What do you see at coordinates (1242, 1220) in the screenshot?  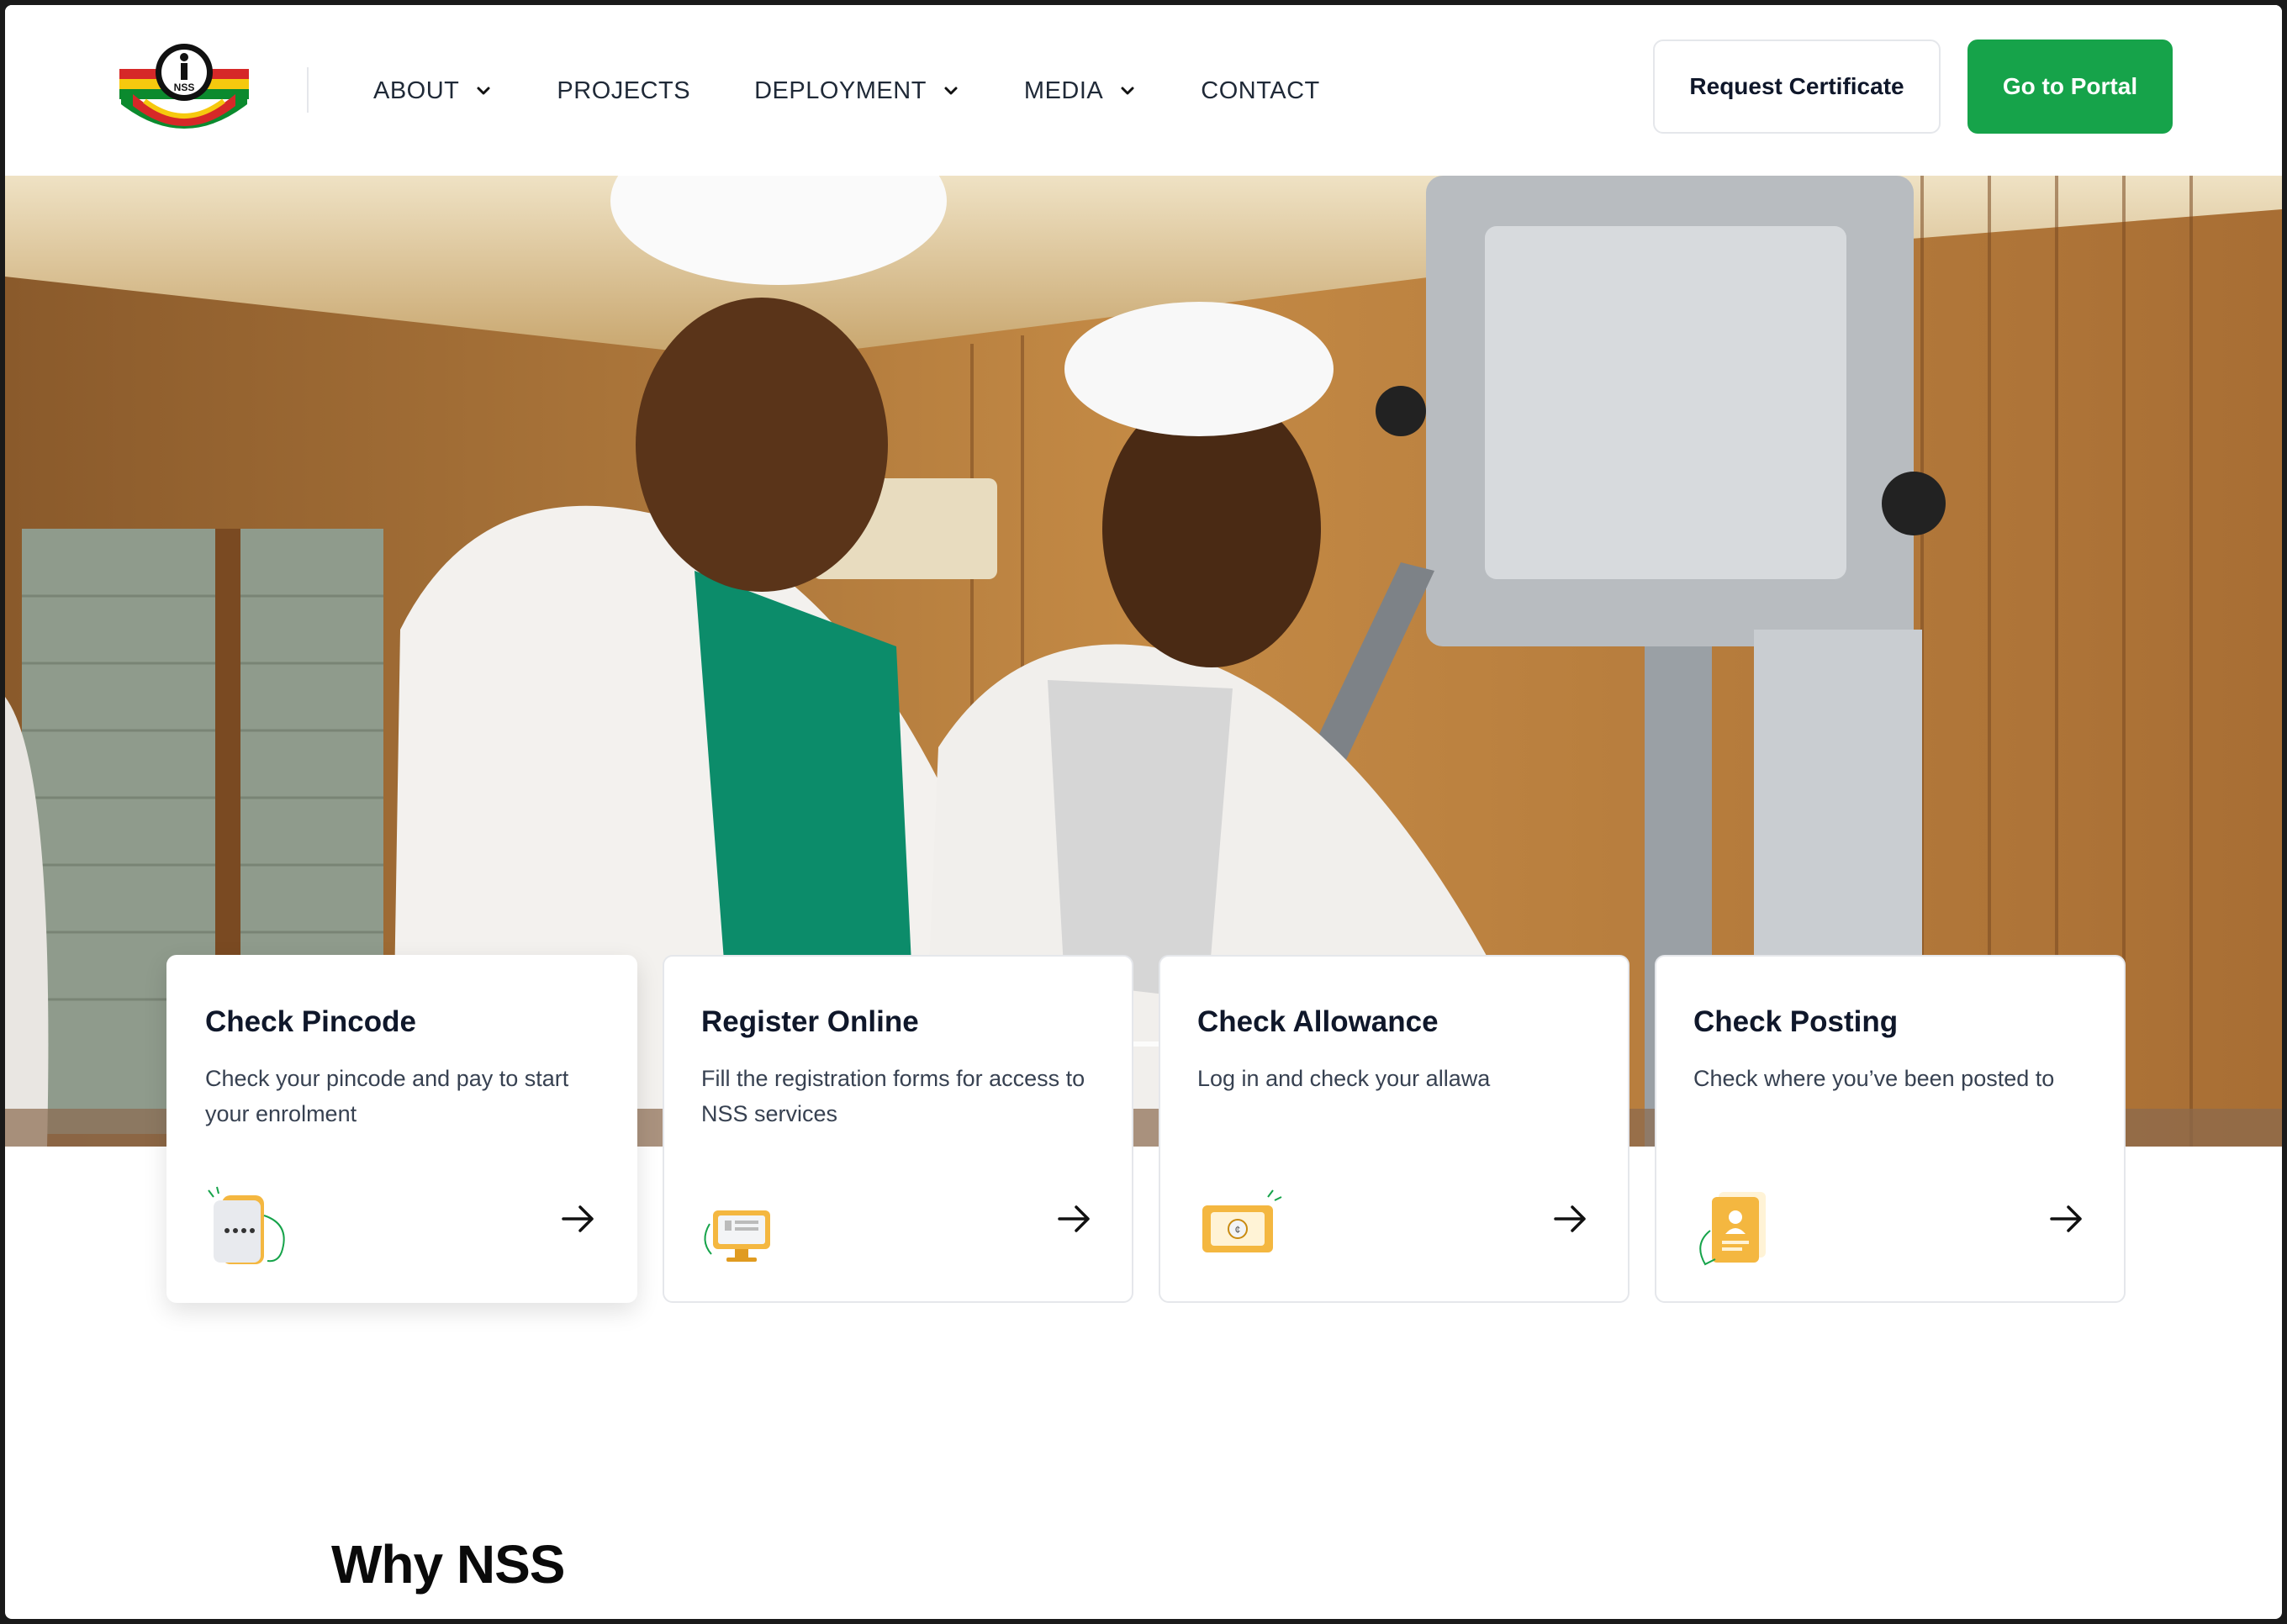 I see `money-icon: ¢` at bounding box center [1242, 1220].